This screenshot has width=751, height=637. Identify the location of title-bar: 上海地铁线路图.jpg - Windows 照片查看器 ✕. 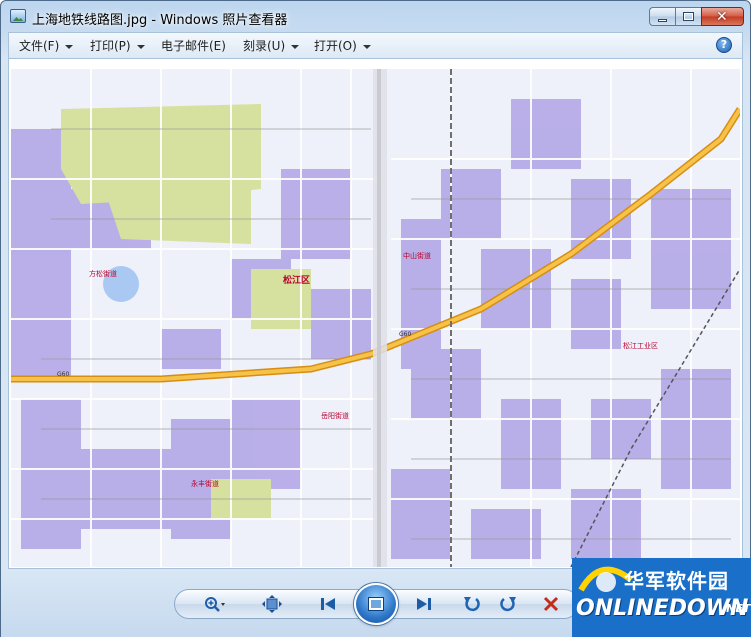
(375, 16).